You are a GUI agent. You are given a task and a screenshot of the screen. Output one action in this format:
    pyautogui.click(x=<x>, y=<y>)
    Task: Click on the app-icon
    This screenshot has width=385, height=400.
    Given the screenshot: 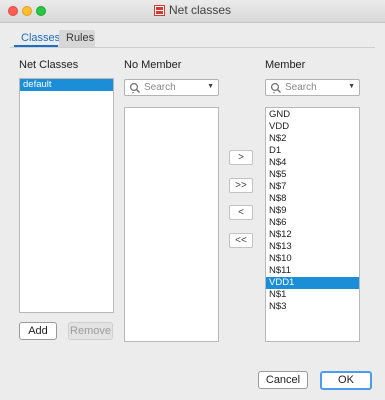 What is the action you would take?
    pyautogui.click(x=159, y=10)
    